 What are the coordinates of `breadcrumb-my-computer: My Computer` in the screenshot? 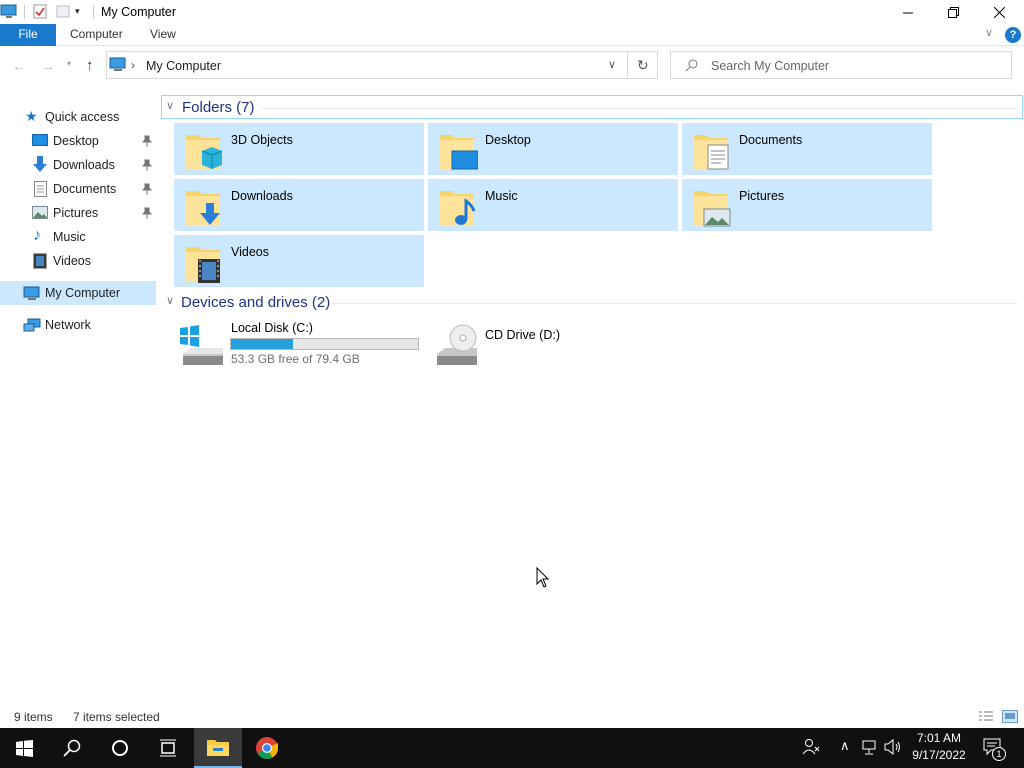 It's located at (183, 66).